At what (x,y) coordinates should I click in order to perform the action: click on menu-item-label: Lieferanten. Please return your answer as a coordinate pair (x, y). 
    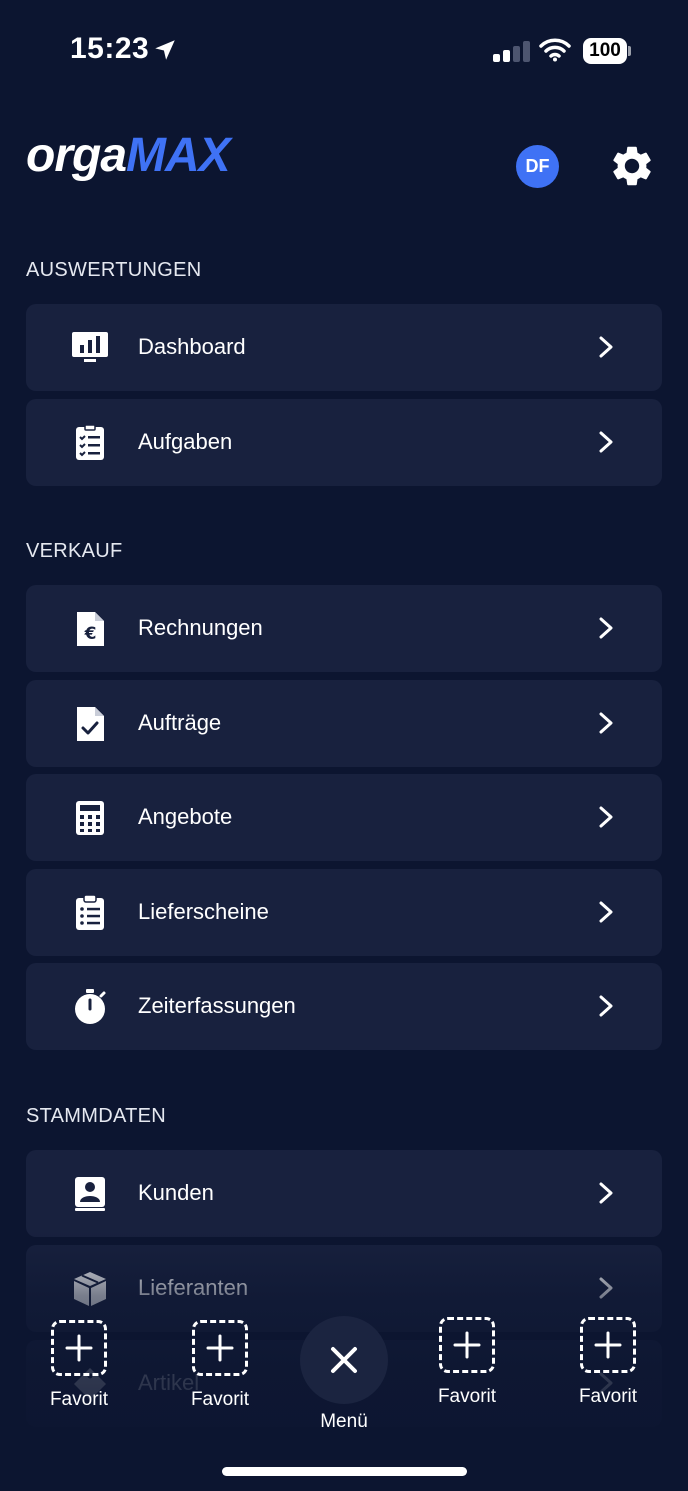
    Looking at the image, I should click on (193, 1287).